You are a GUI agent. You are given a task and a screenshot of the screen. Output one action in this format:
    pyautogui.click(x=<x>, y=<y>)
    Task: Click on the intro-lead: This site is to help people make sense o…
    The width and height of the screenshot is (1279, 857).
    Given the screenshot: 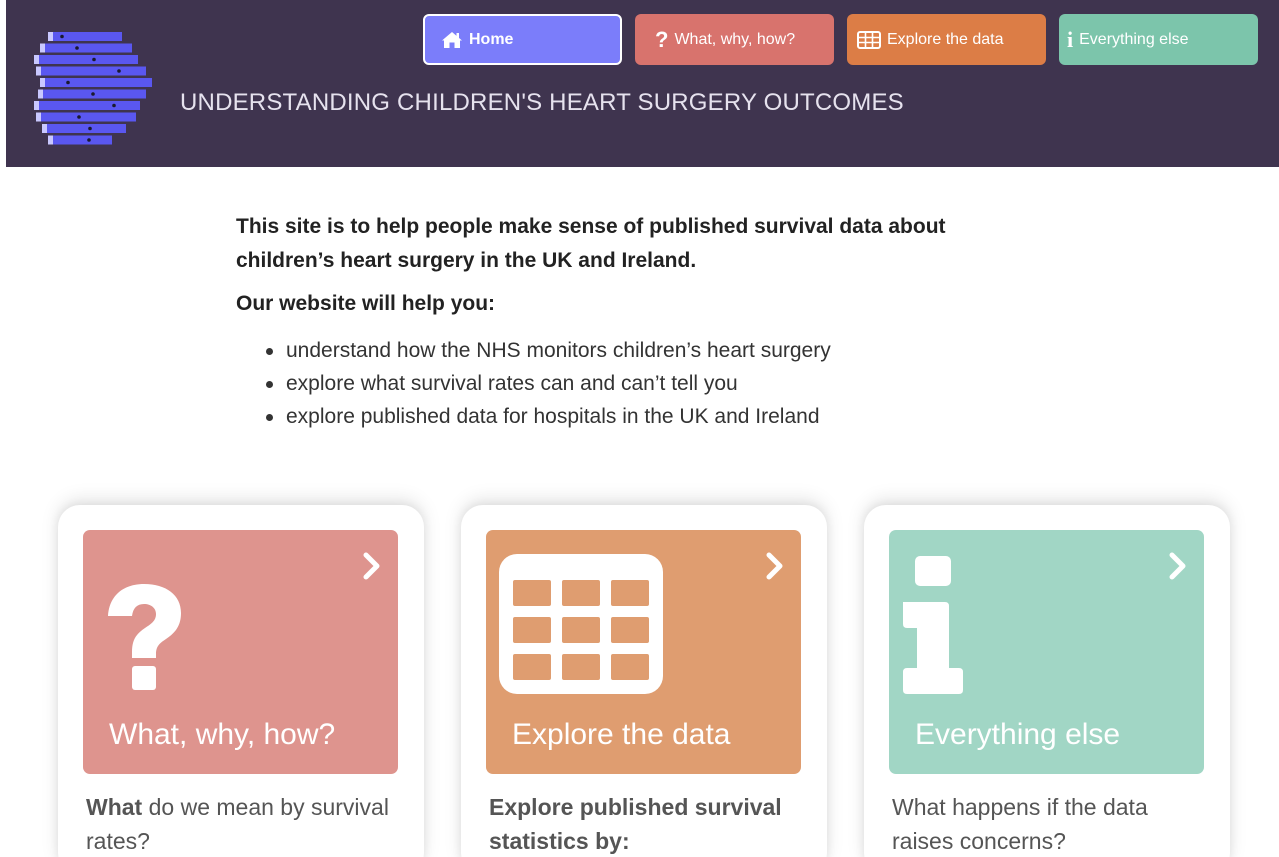 What is the action you would take?
    pyautogui.click(x=591, y=243)
    